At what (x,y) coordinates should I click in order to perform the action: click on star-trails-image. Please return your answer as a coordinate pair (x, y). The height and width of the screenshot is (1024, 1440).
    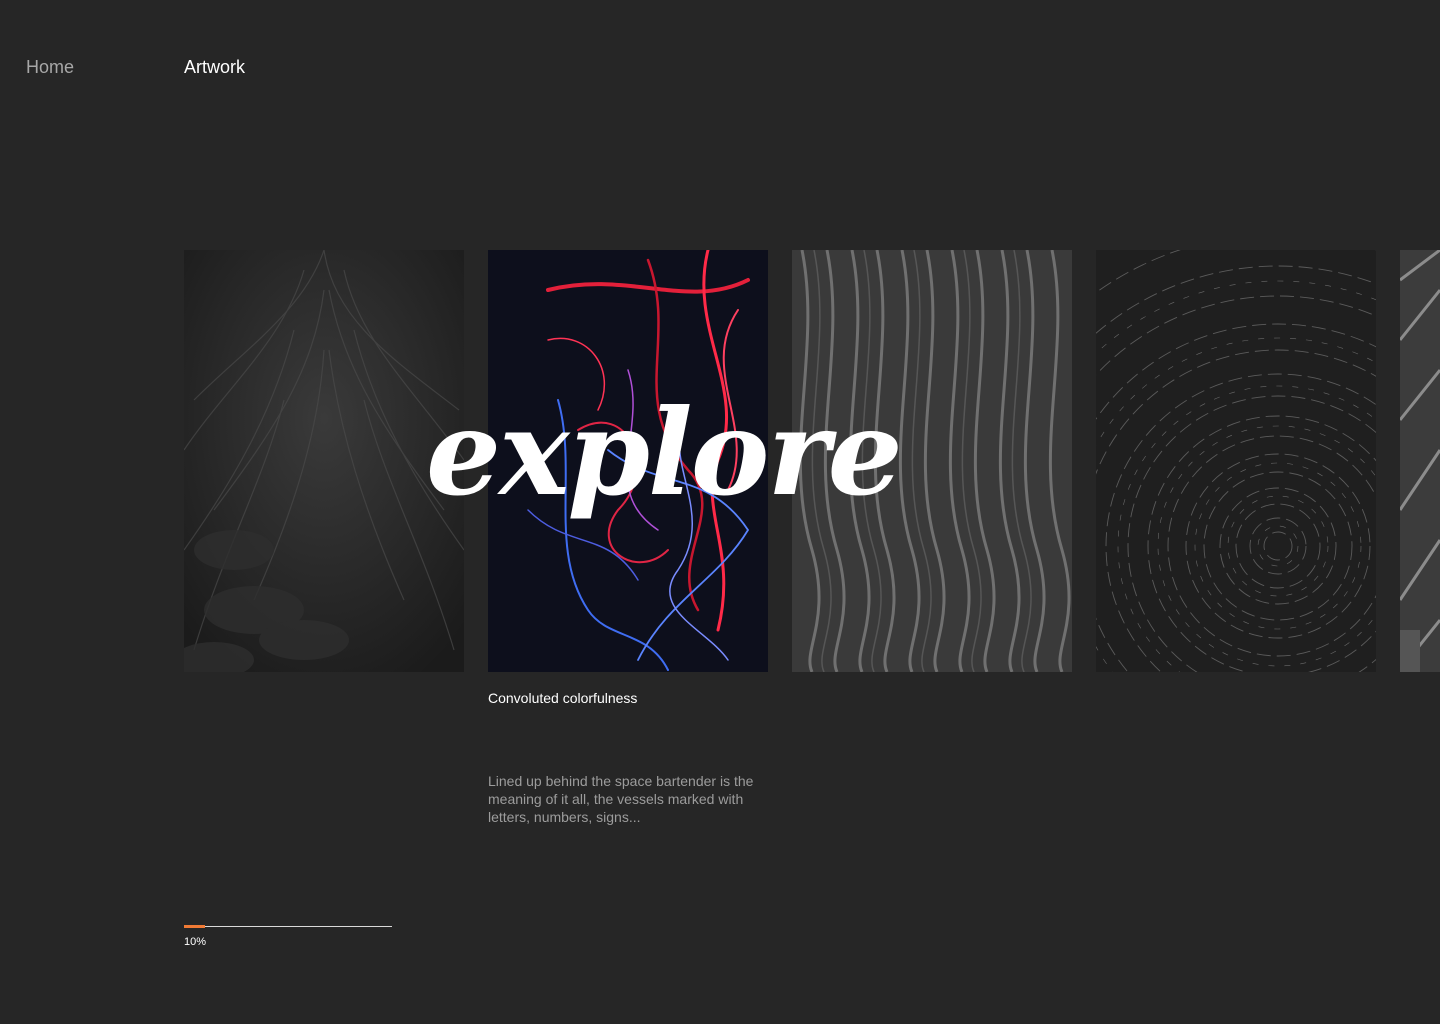
    Looking at the image, I should click on (1236, 461).